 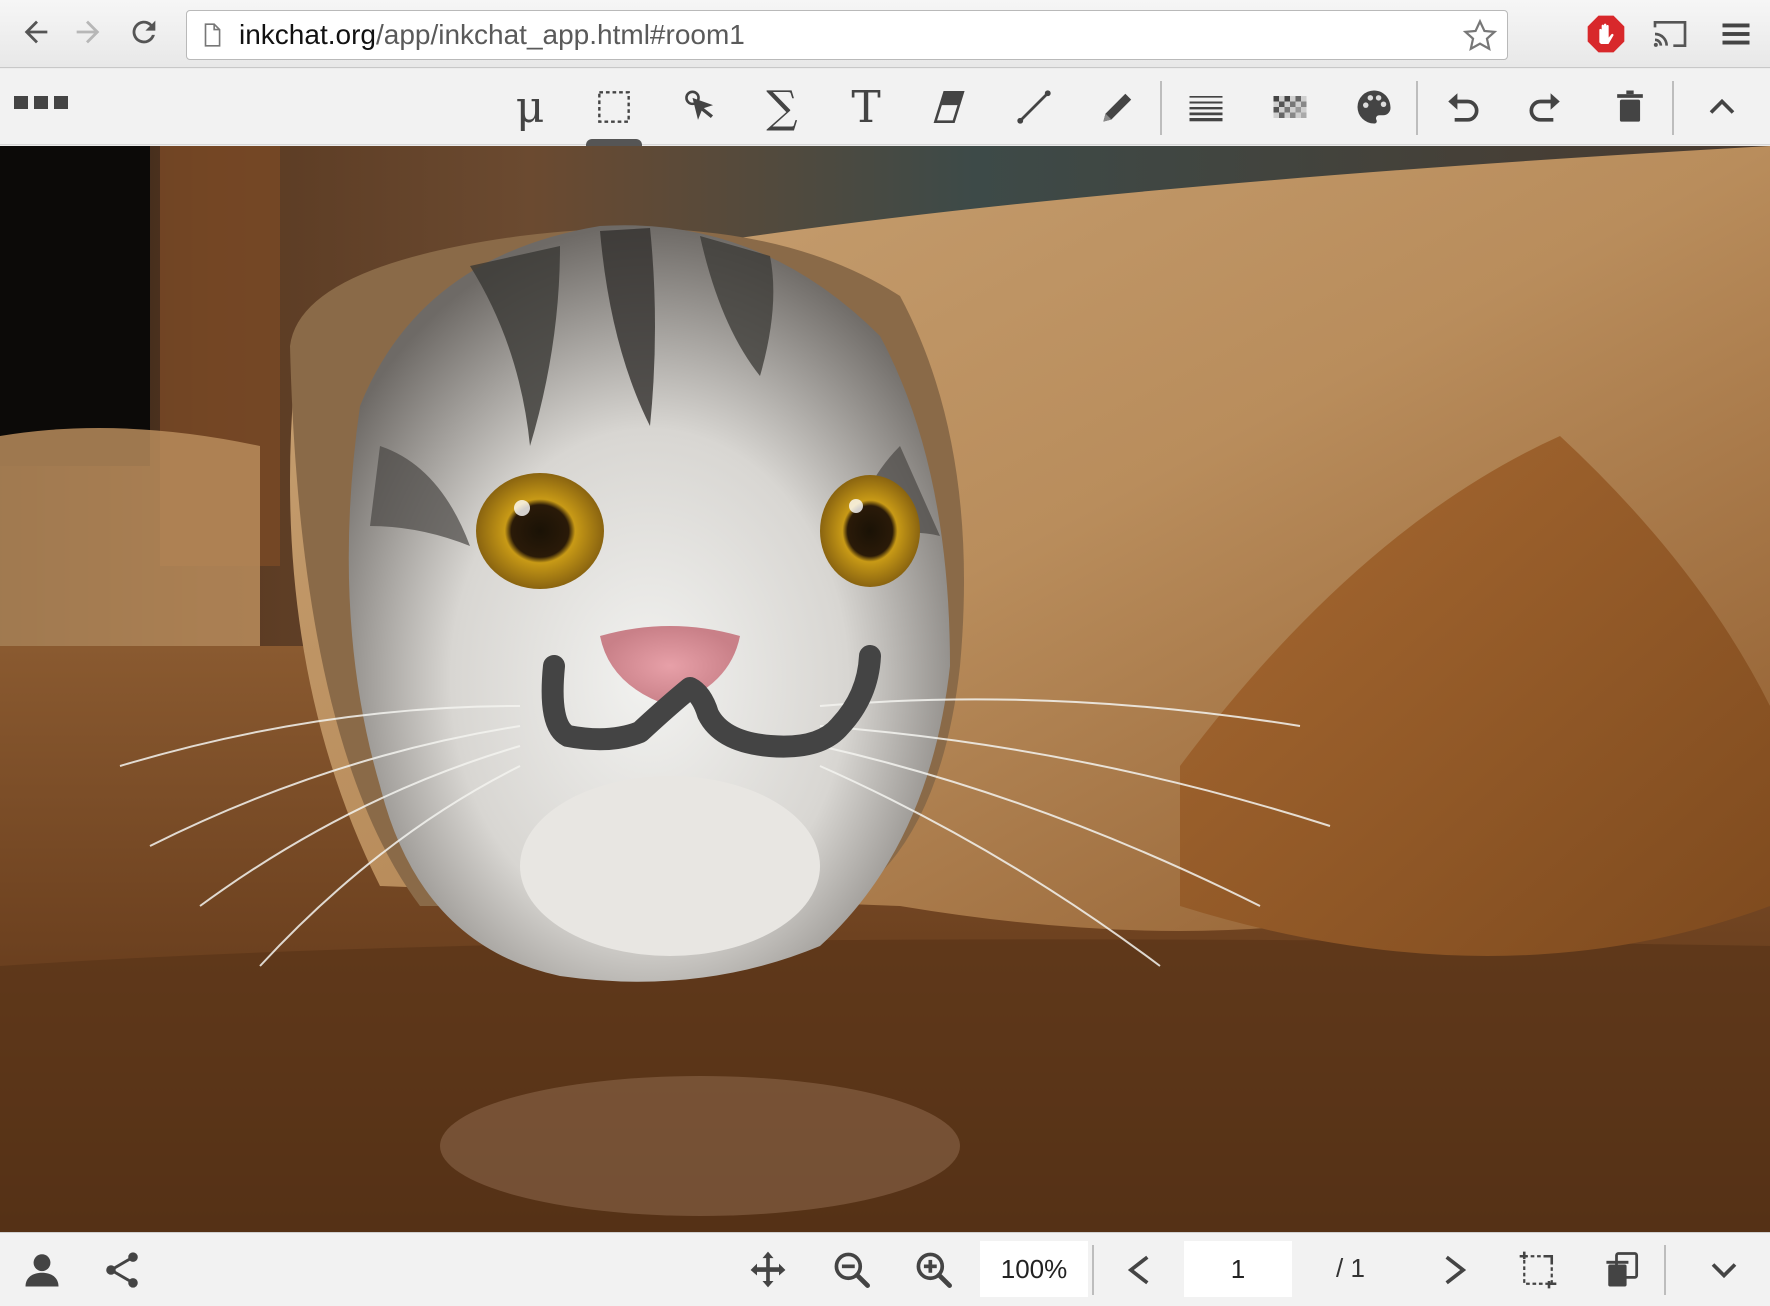 I want to click on chevron-down-icon, so click(x=1724, y=1271).